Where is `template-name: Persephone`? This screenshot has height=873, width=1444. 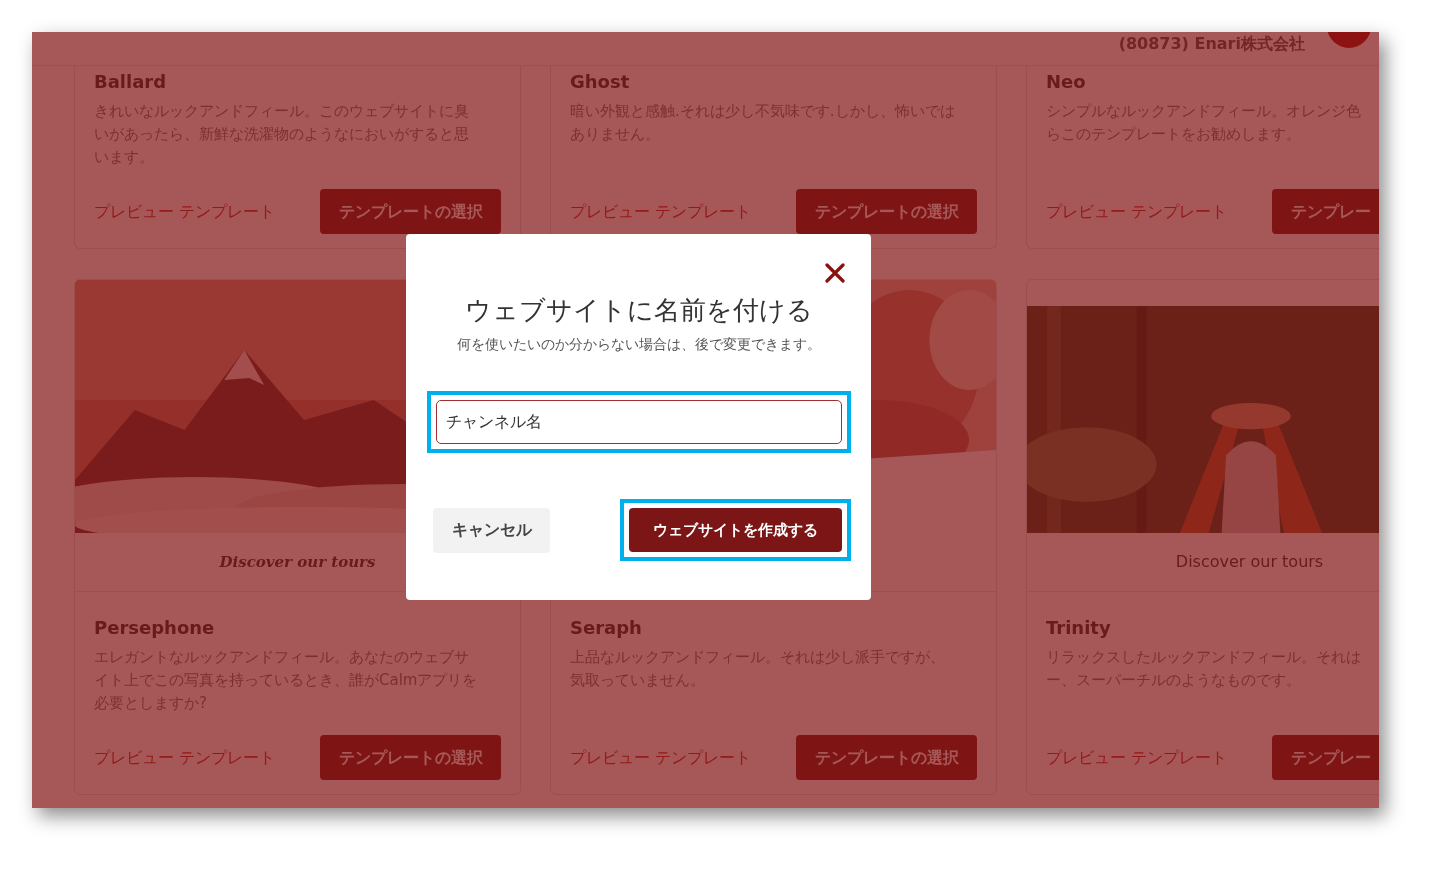 template-name: Persephone is located at coordinates (155, 628).